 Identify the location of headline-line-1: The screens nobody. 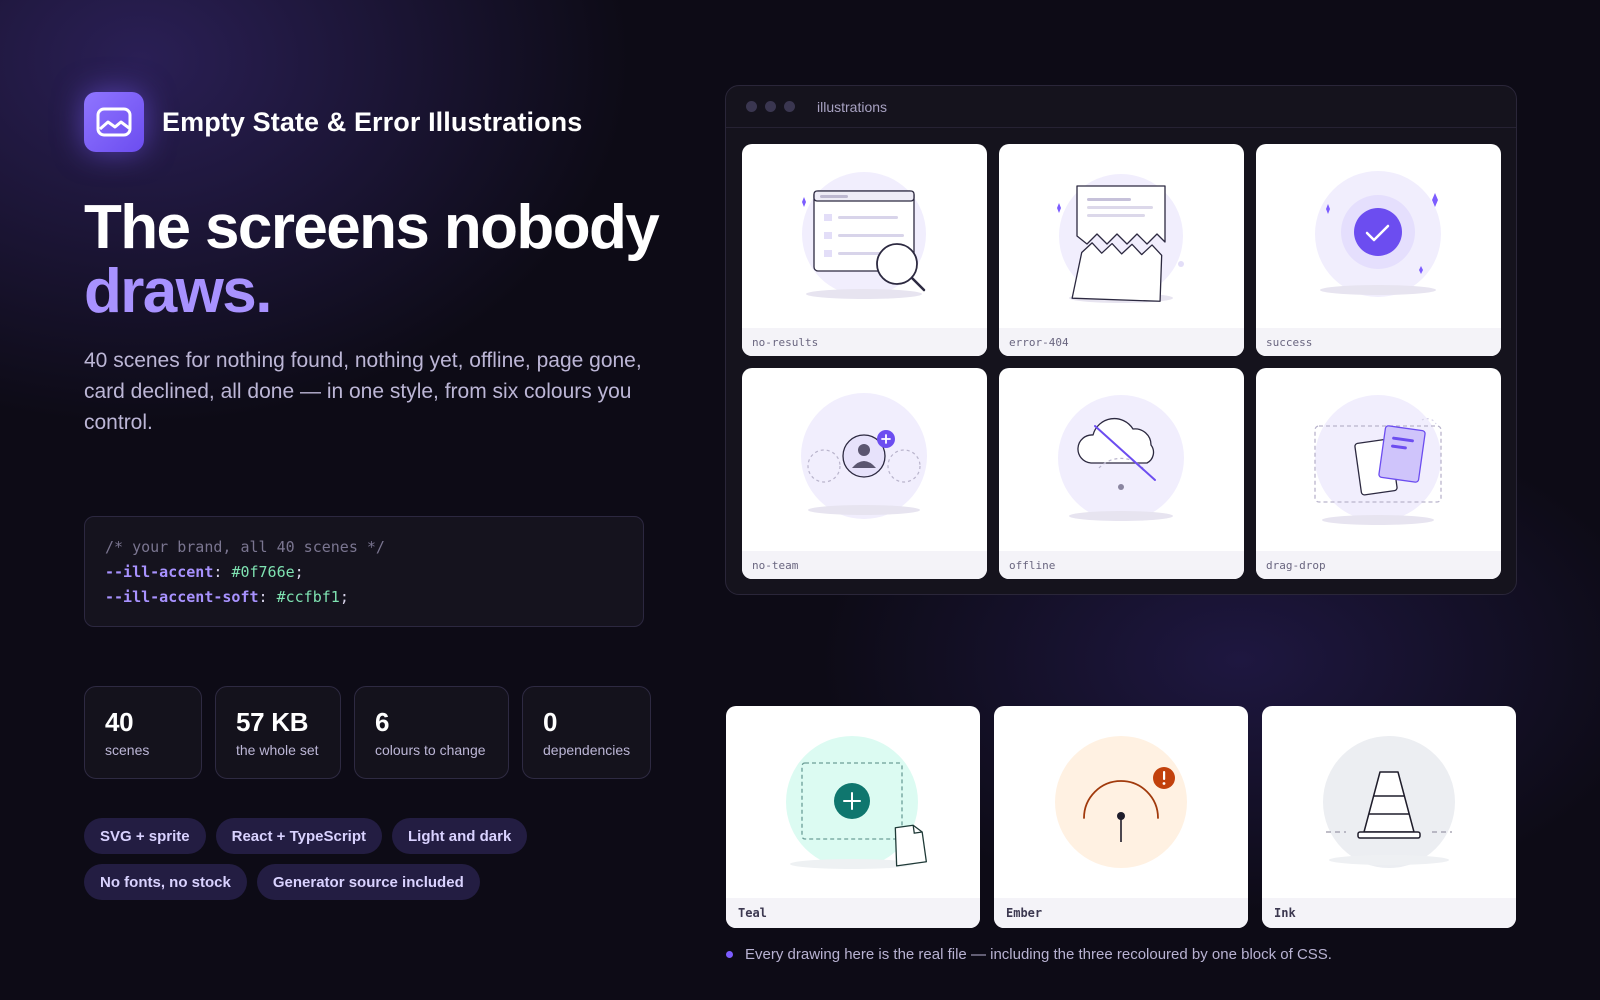
(372, 227).